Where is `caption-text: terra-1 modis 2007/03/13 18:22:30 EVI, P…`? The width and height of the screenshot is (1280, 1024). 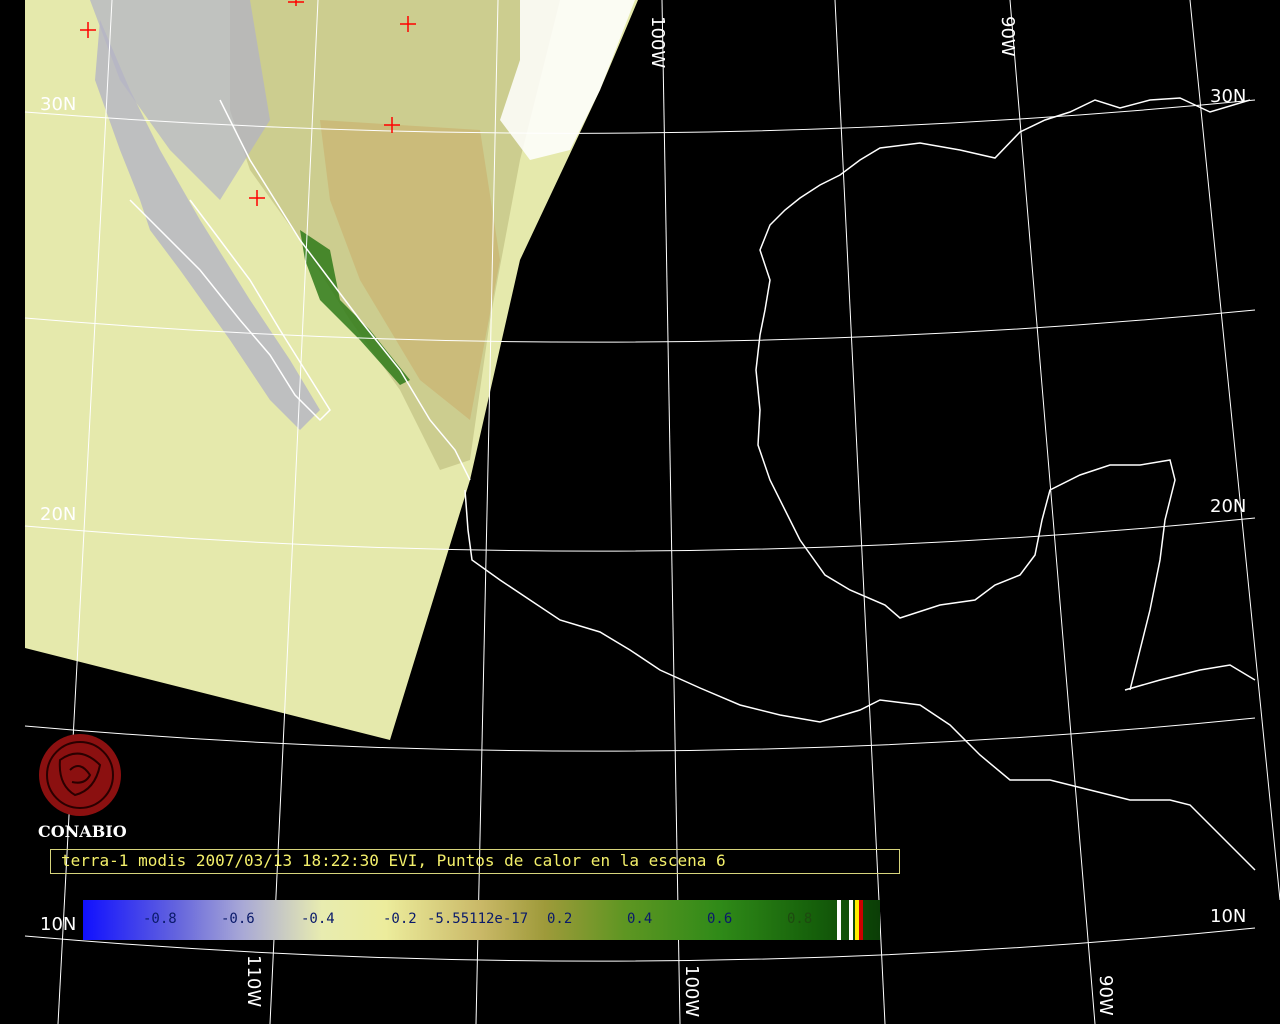
caption-text: terra-1 modis 2007/03/13 18:22:30 EVI, P… is located at coordinates (393, 860).